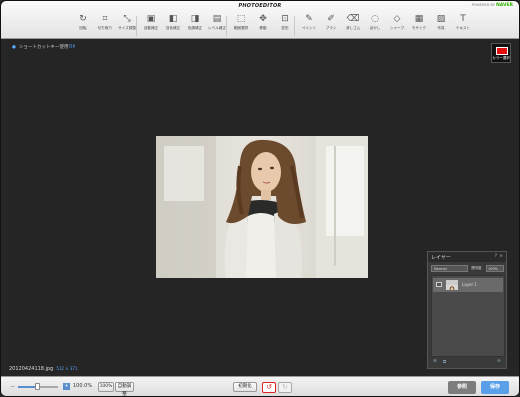 Image resolution: width=520 pixels, height=397 pixels. I want to click on tool-label: テキスト, so click(463, 28).